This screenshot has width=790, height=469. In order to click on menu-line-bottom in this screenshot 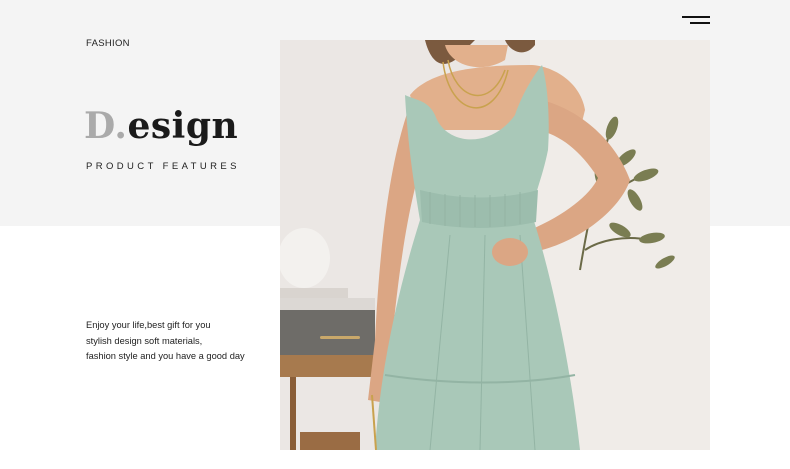, I will do `click(700, 23)`.